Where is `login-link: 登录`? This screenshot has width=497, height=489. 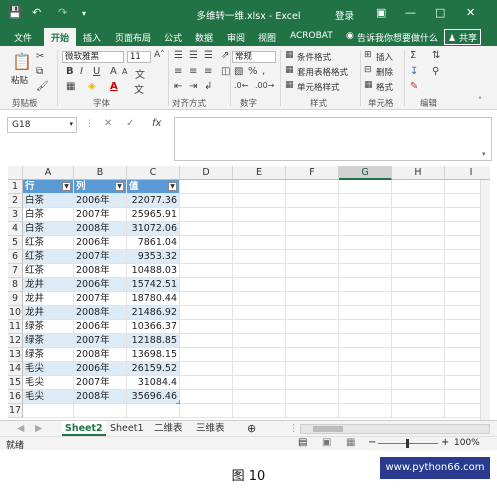 login-link: 登录 is located at coordinates (344, 15).